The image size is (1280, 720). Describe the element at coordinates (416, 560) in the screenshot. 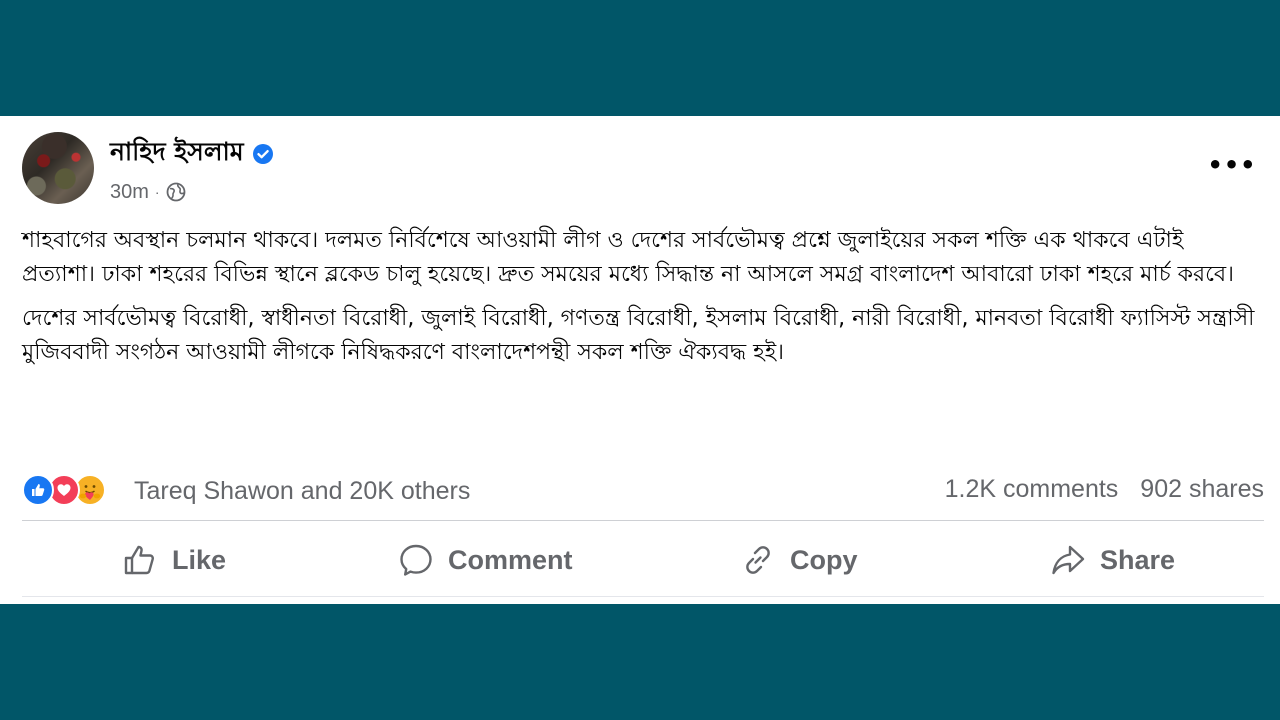

I see `comment-icon` at that location.